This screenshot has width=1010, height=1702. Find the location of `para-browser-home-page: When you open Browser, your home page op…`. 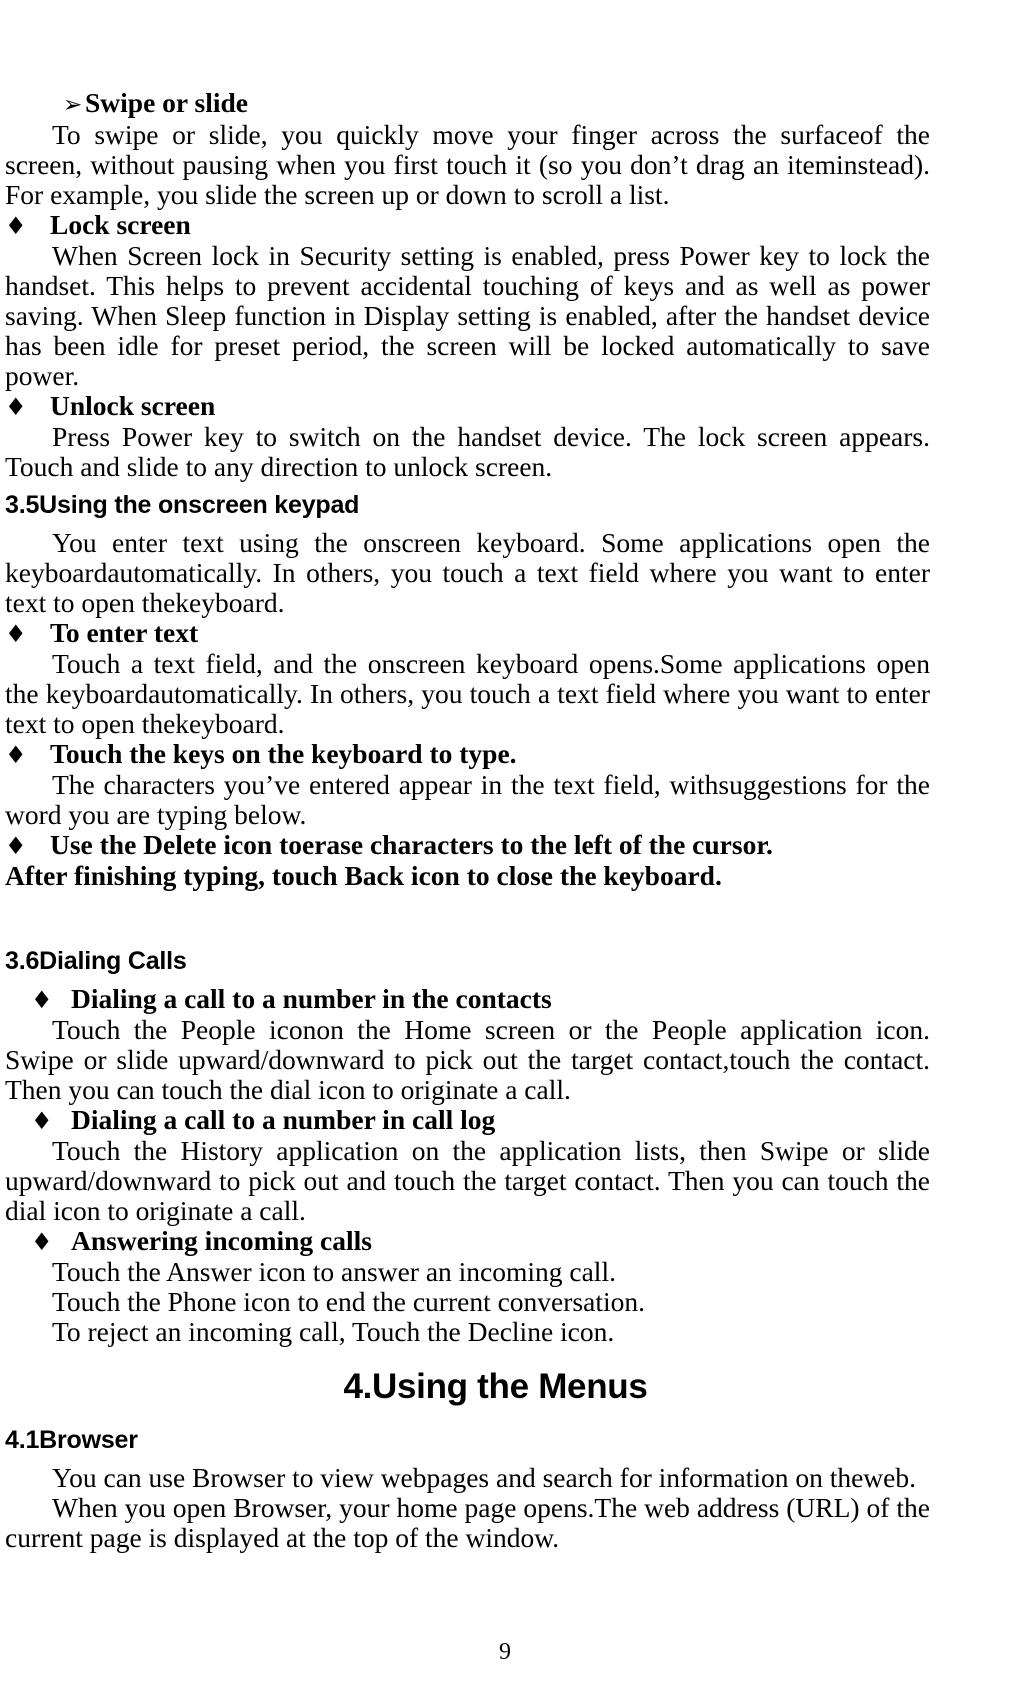

para-browser-home-page: When you open Browser, your home page op… is located at coordinates (467, 1522).